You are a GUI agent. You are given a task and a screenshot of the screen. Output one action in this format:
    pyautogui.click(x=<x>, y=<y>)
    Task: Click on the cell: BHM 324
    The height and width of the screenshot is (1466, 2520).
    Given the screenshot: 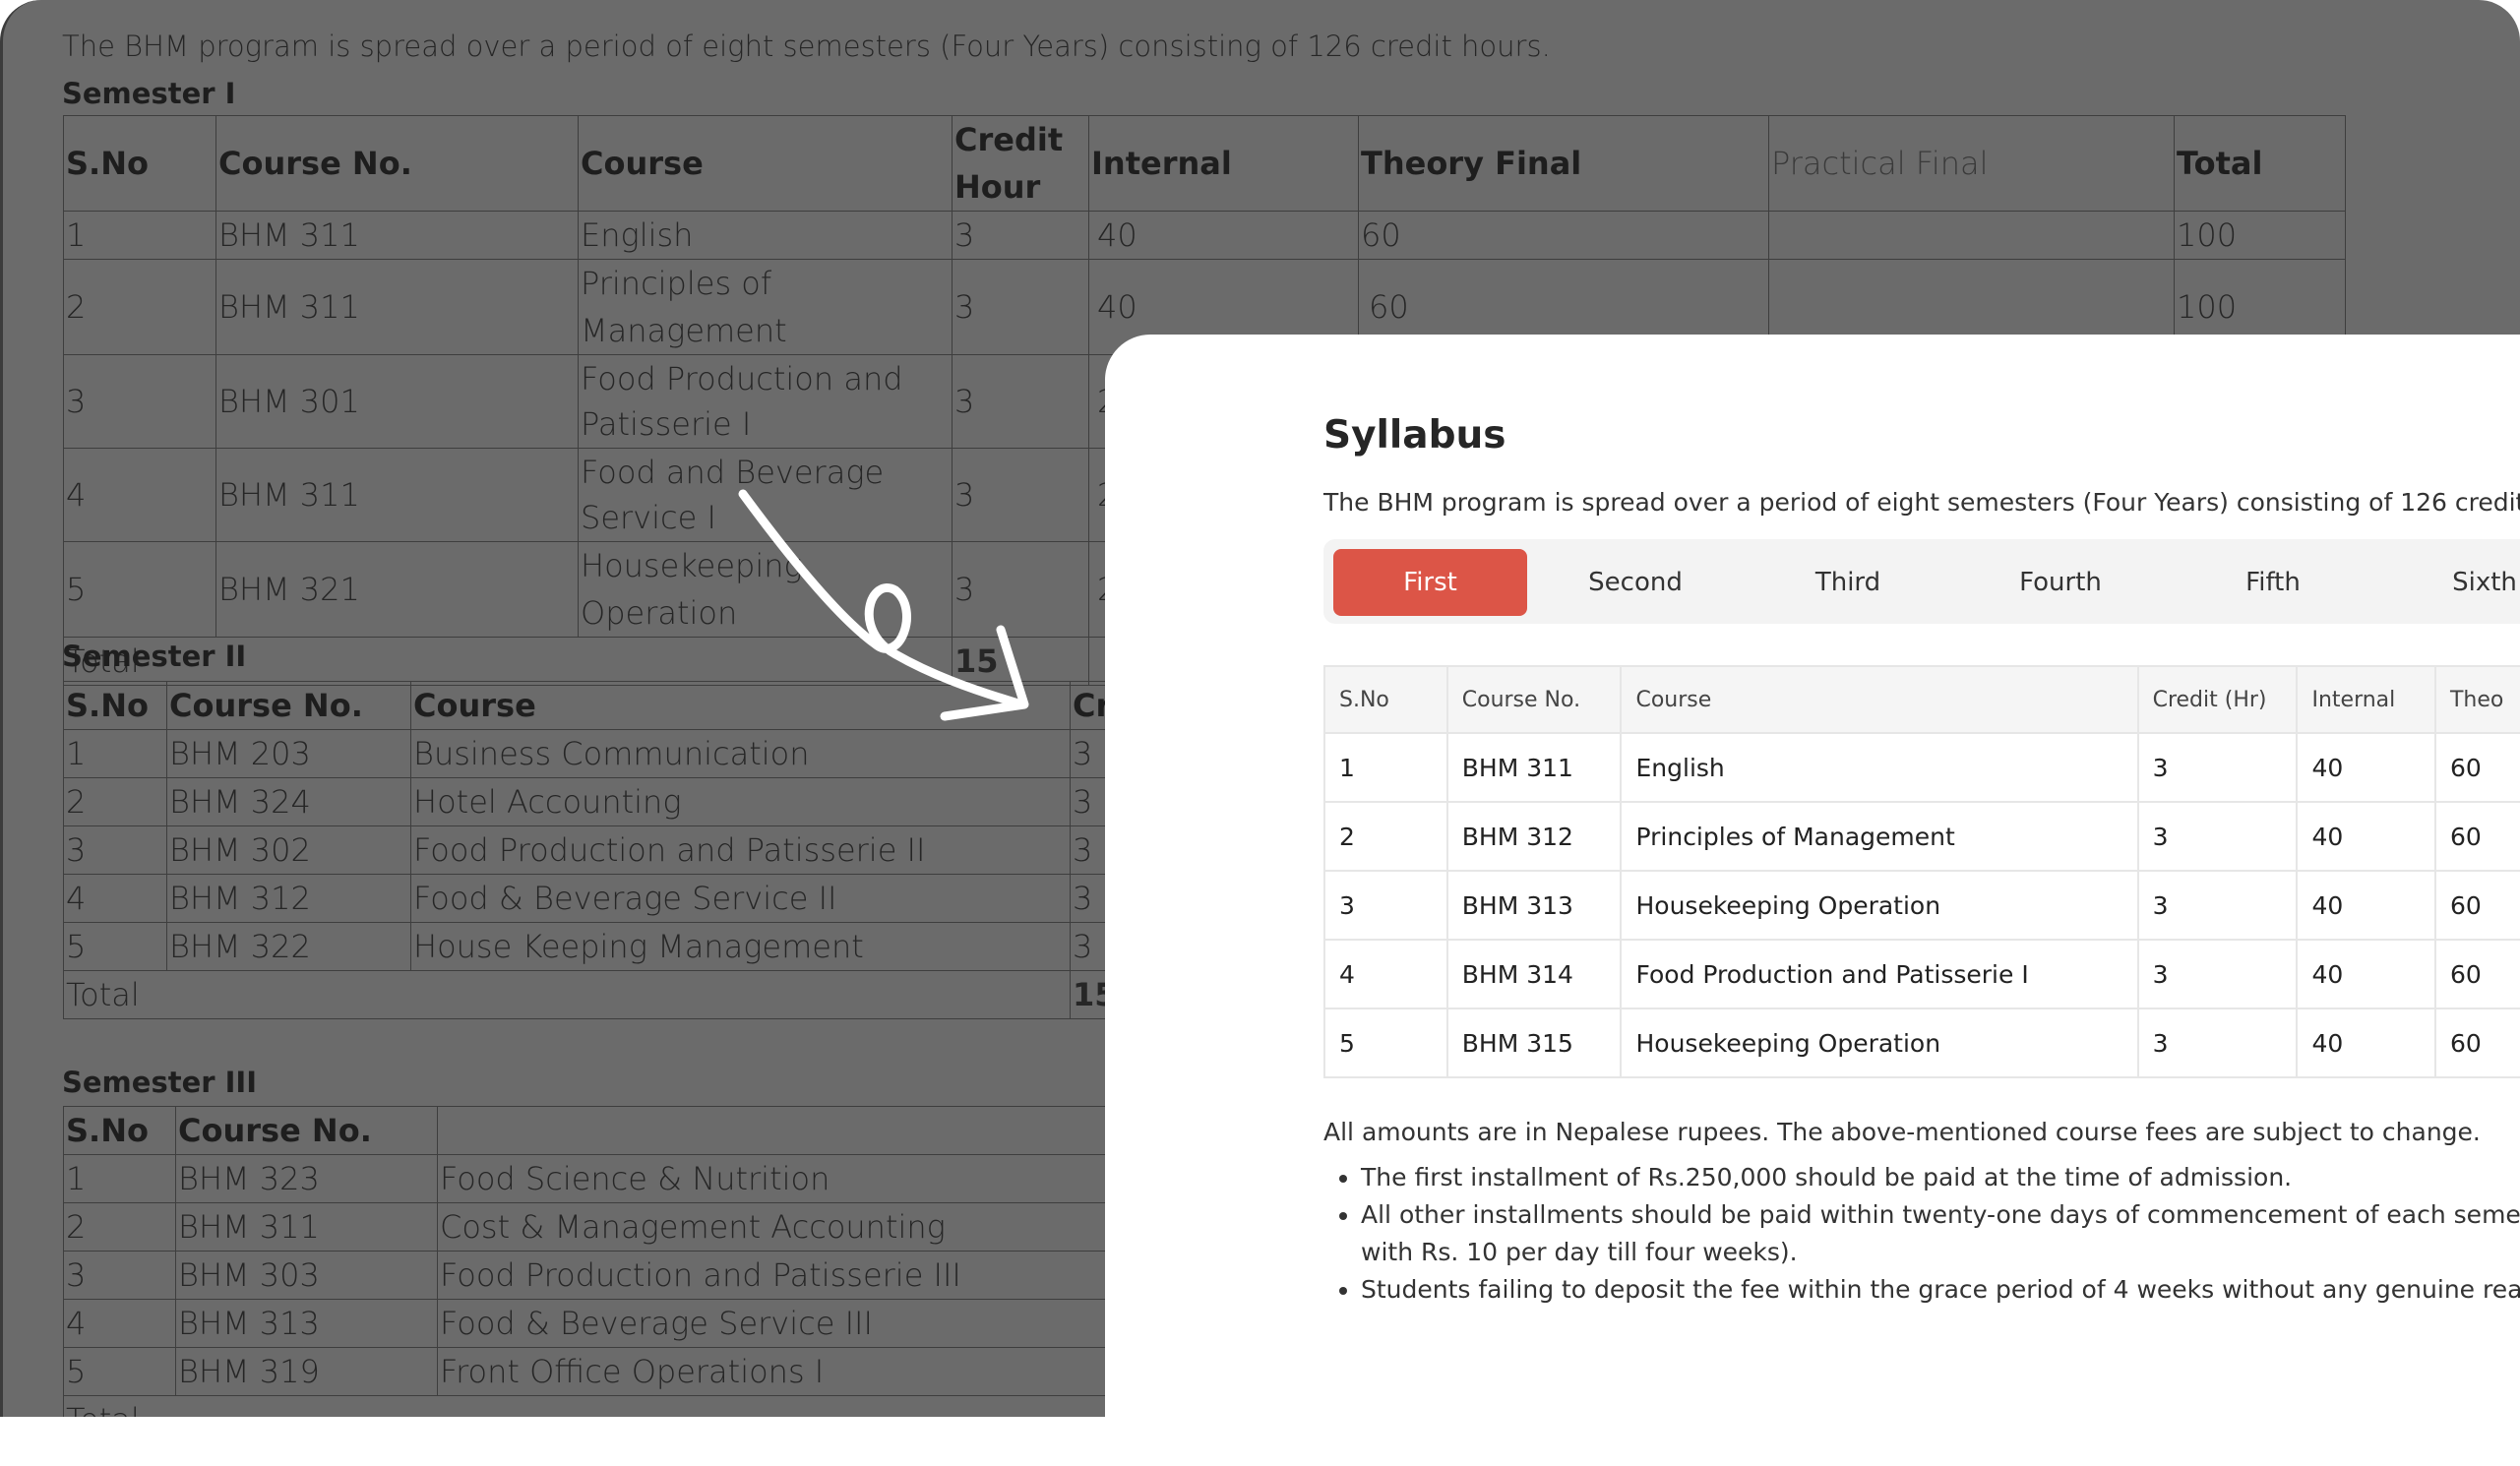 What is the action you would take?
    pyautogui.click(x=288, y=801)
    